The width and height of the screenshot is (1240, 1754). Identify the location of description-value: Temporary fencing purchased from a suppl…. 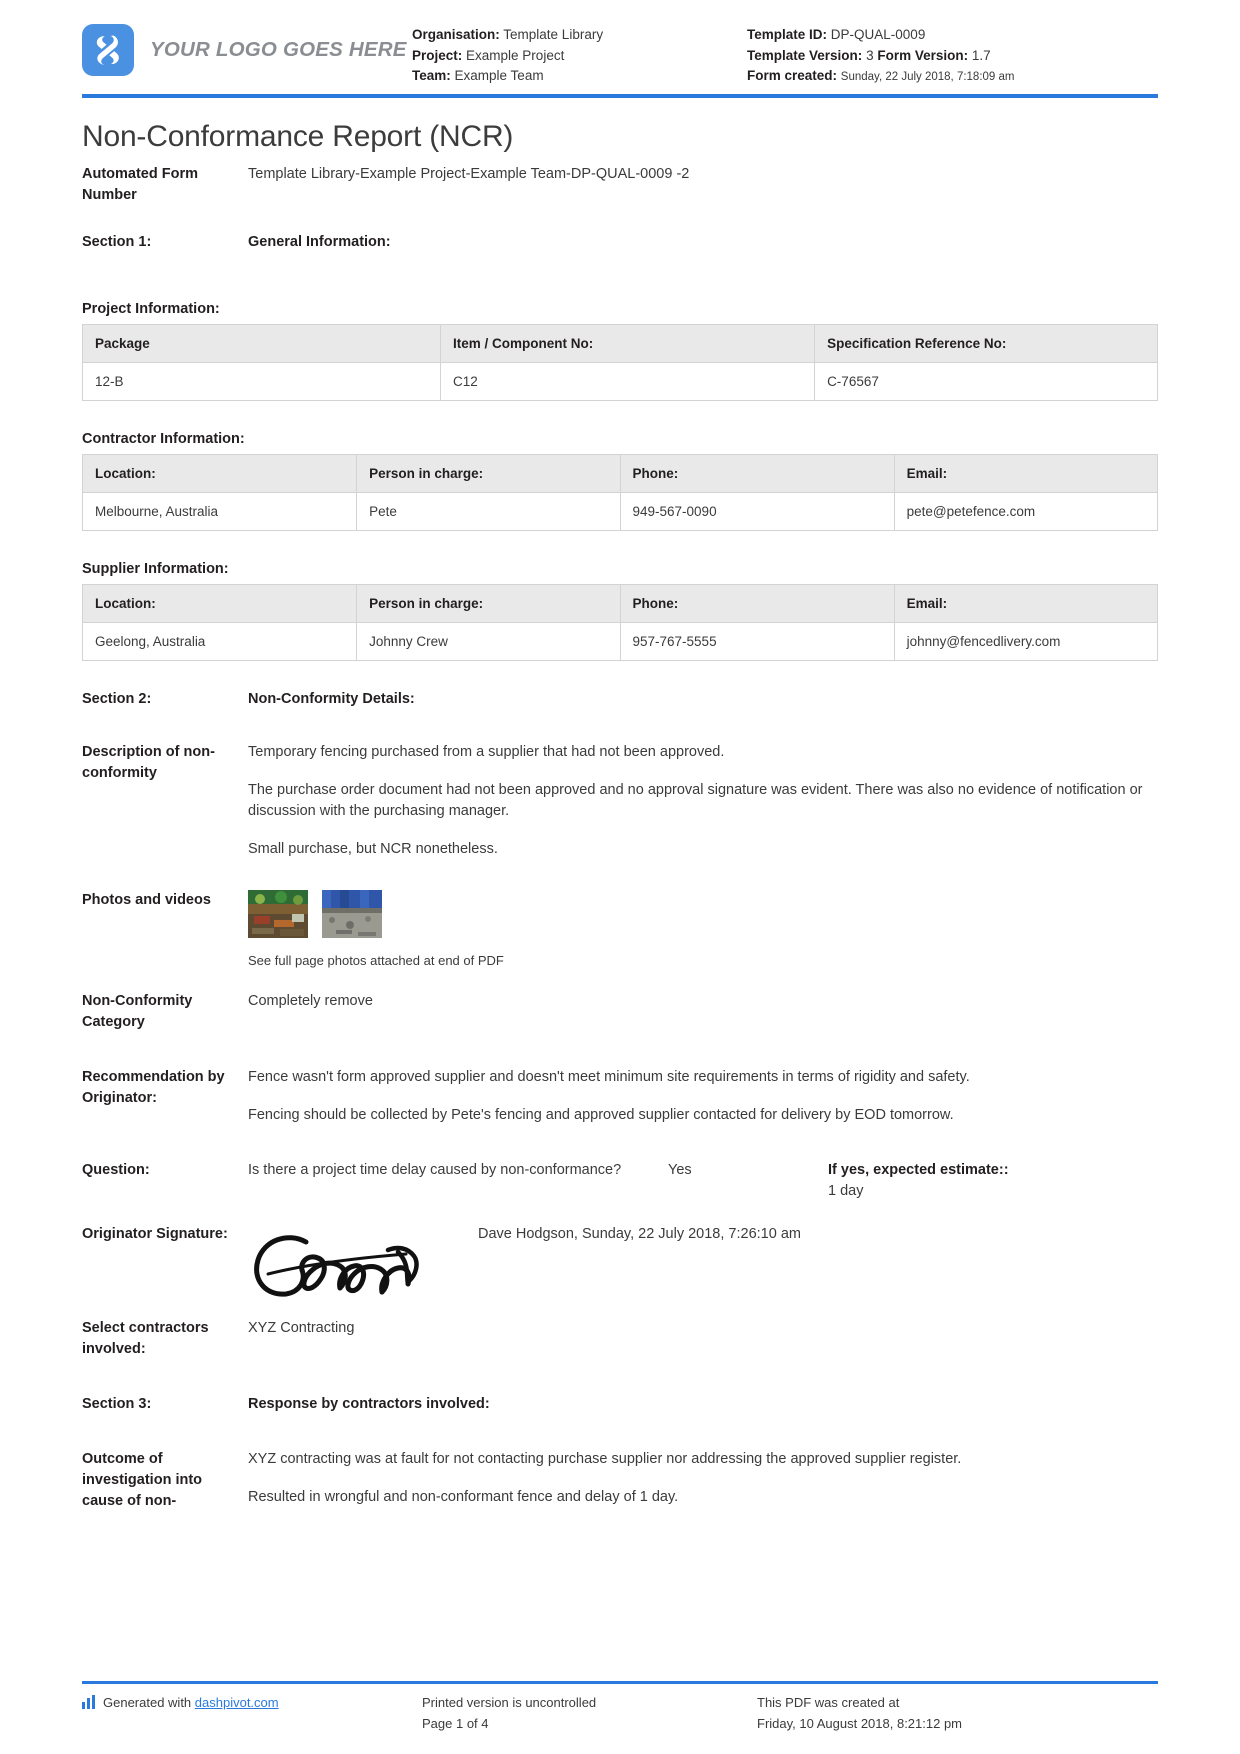
(703, 801).